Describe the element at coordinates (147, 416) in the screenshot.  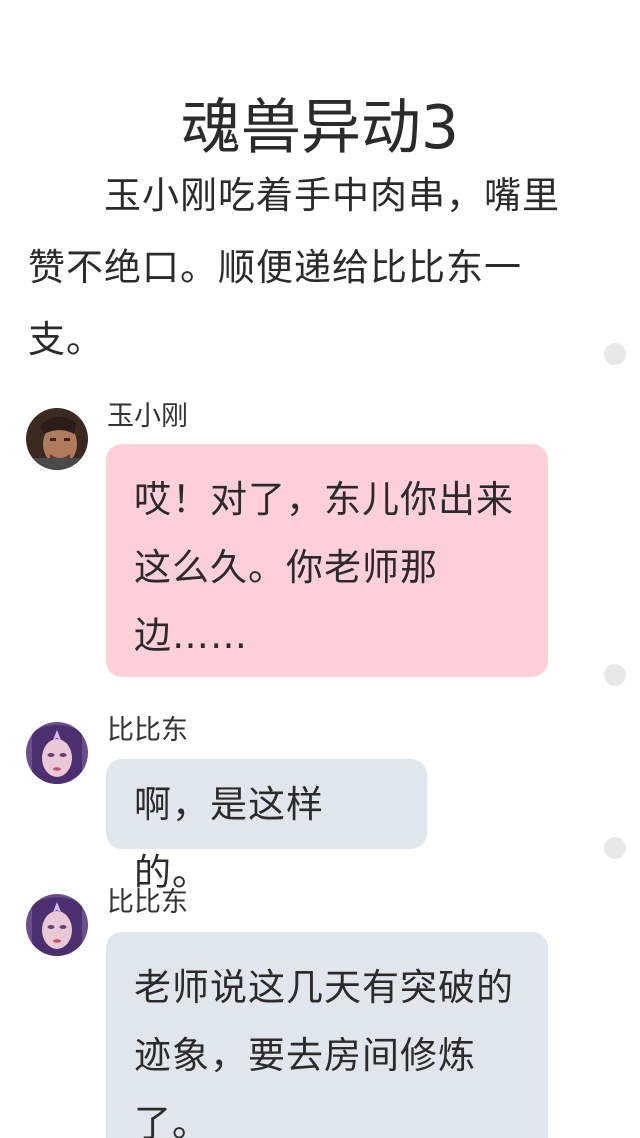
I see `sender-name: 玉小刚` at that location.